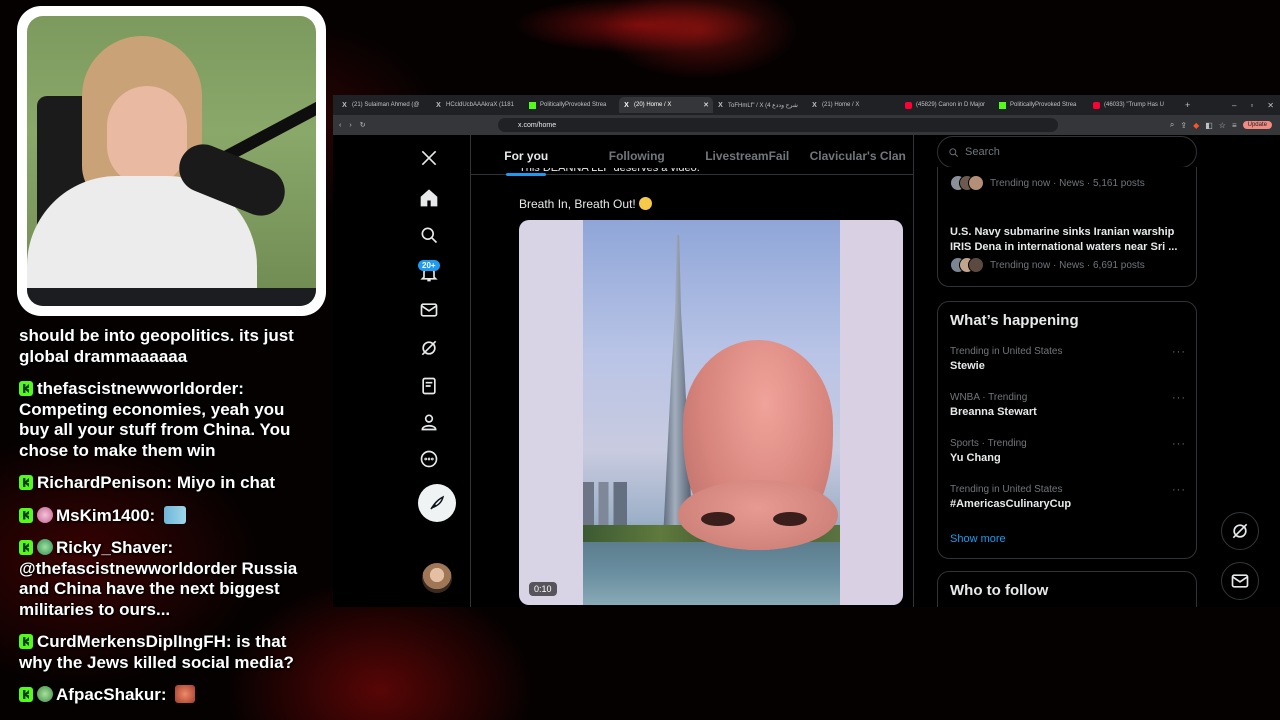  Describe the element at coordinates (1187, 105) in the screenshot. I see `new-tab-icon: +` at that location.